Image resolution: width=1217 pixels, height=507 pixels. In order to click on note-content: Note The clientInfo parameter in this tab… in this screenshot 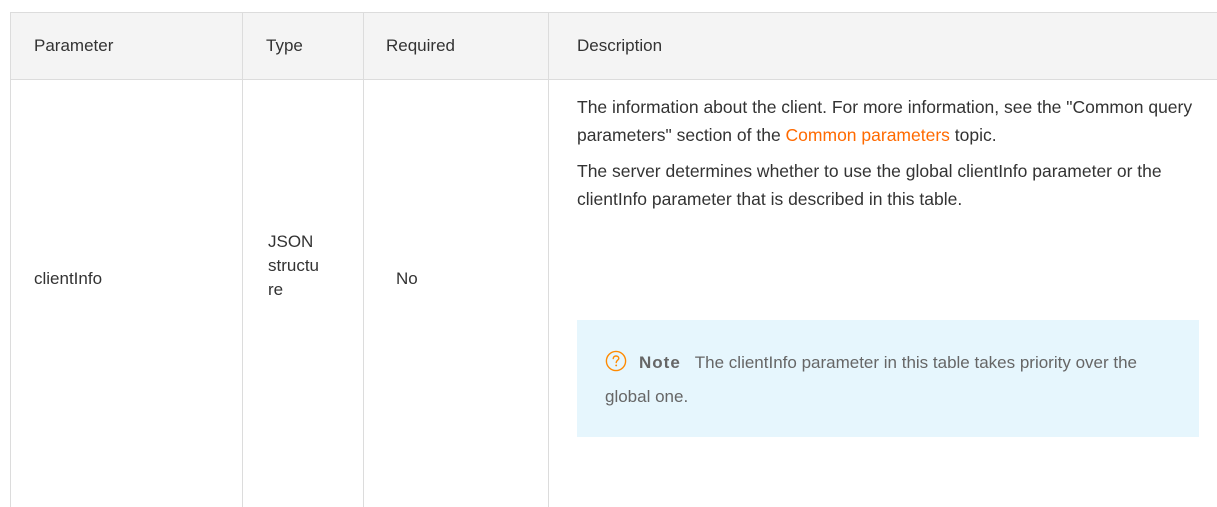, I will do `click(887, 380)`.